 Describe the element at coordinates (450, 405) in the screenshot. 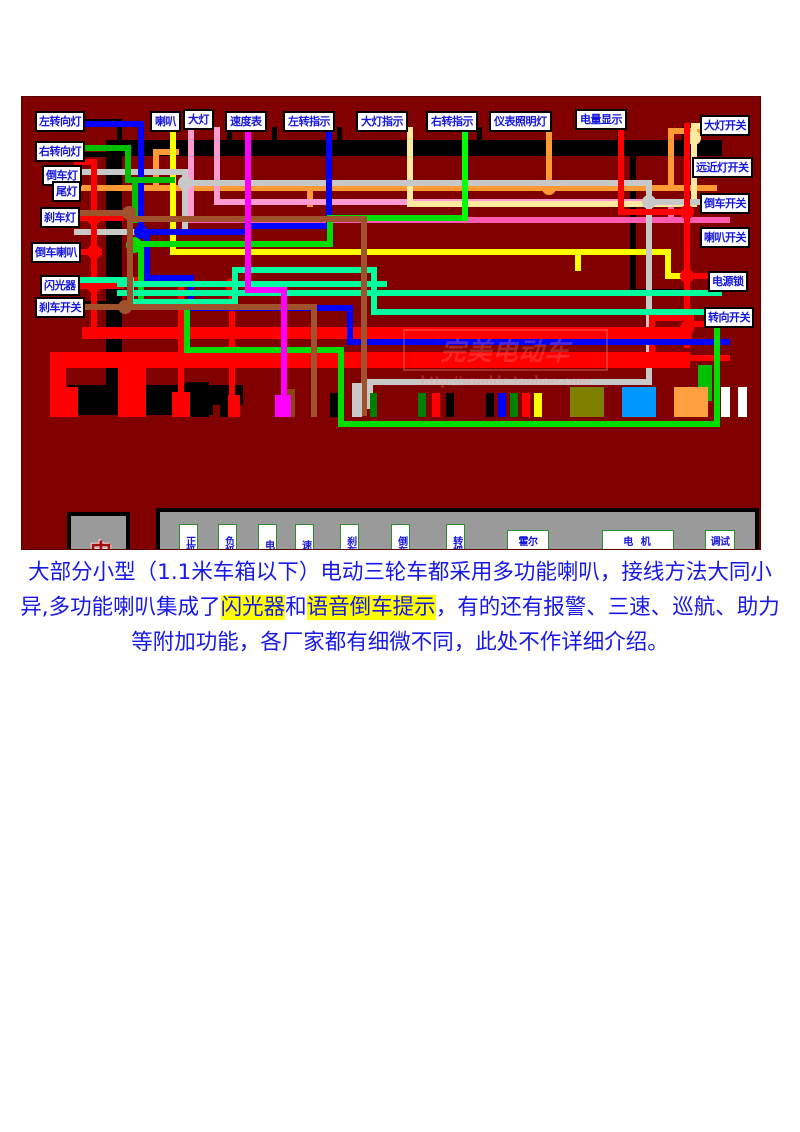

I see `pin-black-throttle` at that location.